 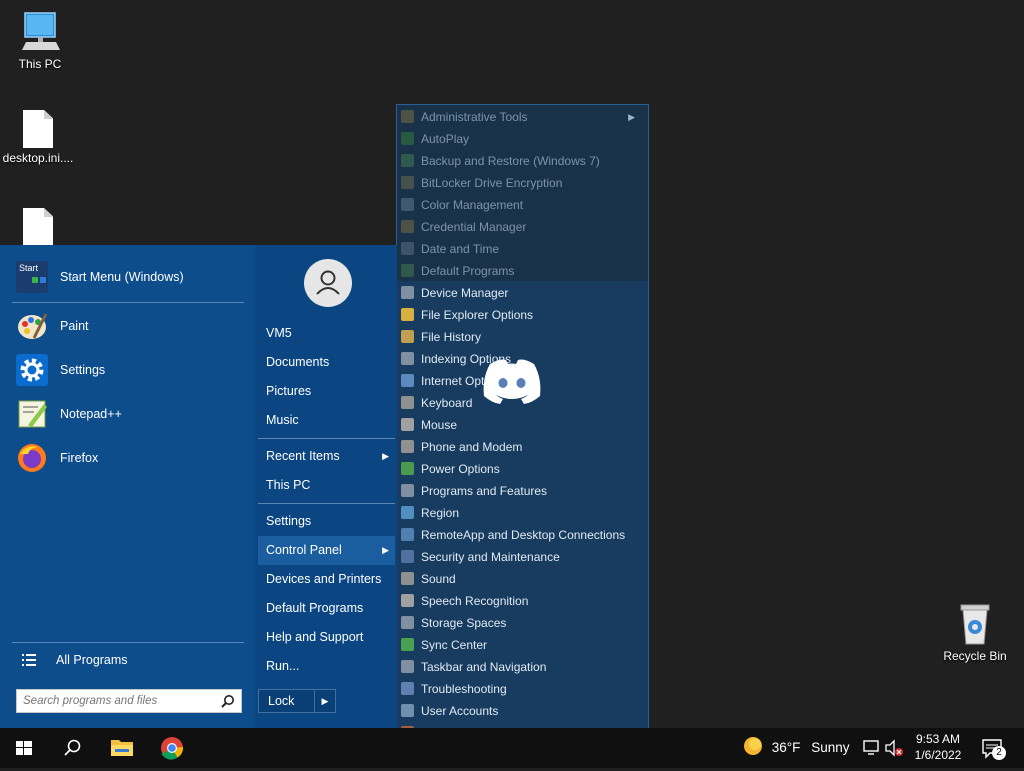 I want to click on right-item-control-panel: Control Panel ▶, so click(x=326, y=550).